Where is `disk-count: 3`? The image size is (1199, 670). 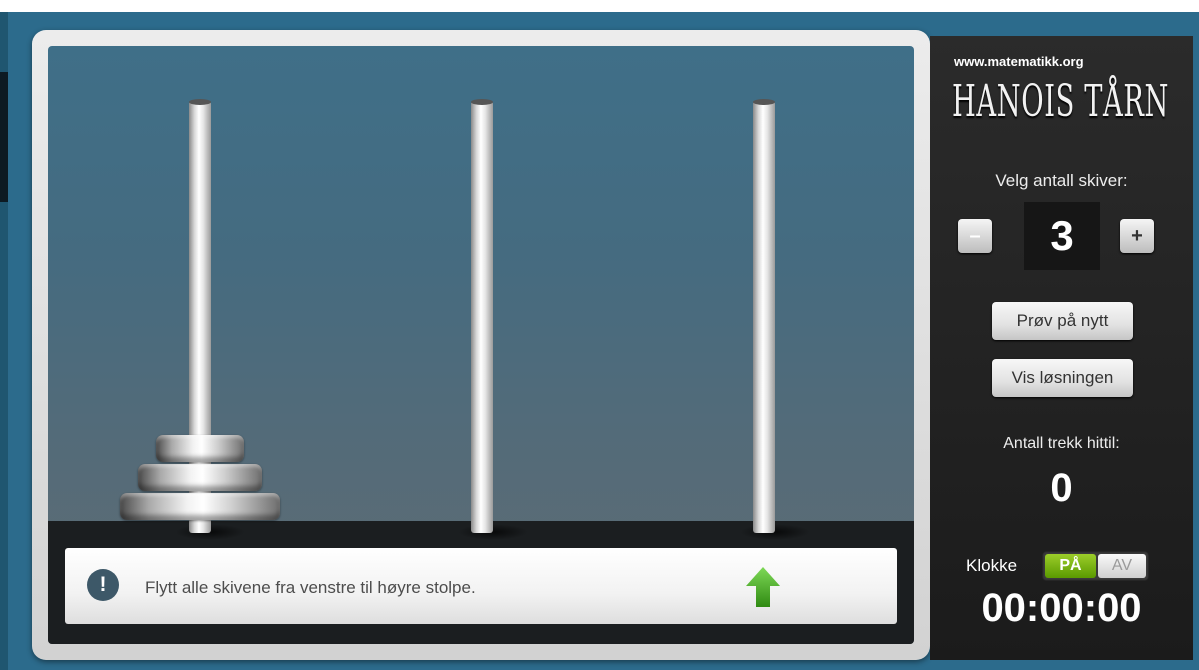
disk-count: 3 is located at coordinates (1062, 236).